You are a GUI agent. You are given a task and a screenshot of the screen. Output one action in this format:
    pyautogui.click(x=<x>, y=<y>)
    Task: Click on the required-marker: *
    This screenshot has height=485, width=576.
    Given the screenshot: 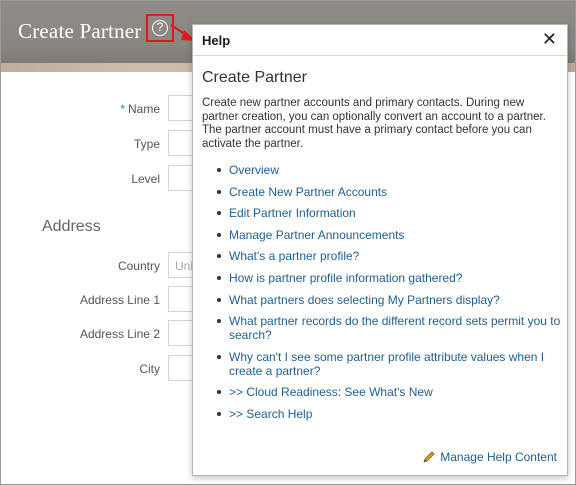 What is the action you would take?
    pyautogui.click(x=122, y=109)
    